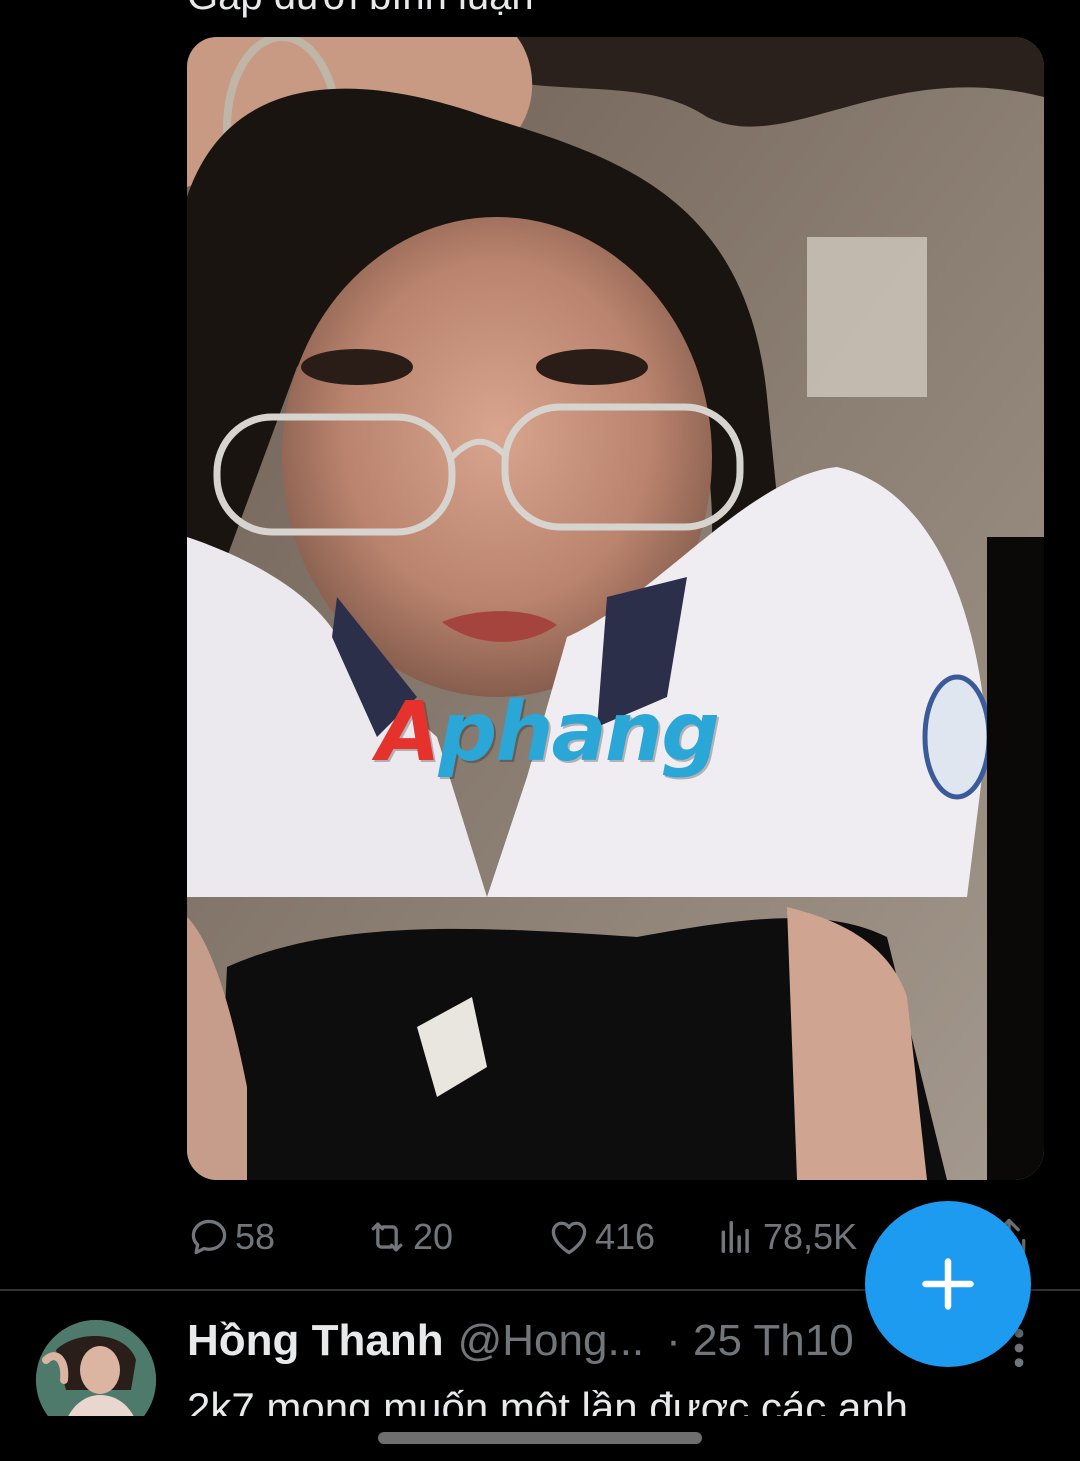 The image size is (1080, 1461). What do you see at coordinates (409, 1237) in the screenshot?
I see `retweet-button: 20` at bounding box center [409, 1237].